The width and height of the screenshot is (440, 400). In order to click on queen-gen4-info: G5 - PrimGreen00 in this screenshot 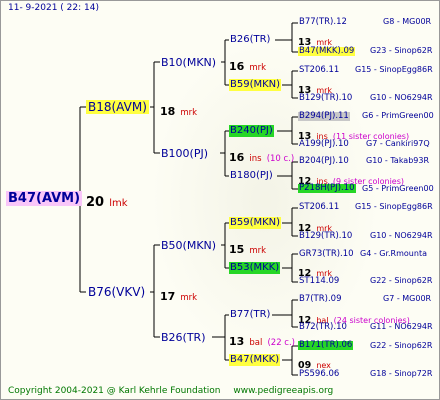, I will do `click(398, 188)`.